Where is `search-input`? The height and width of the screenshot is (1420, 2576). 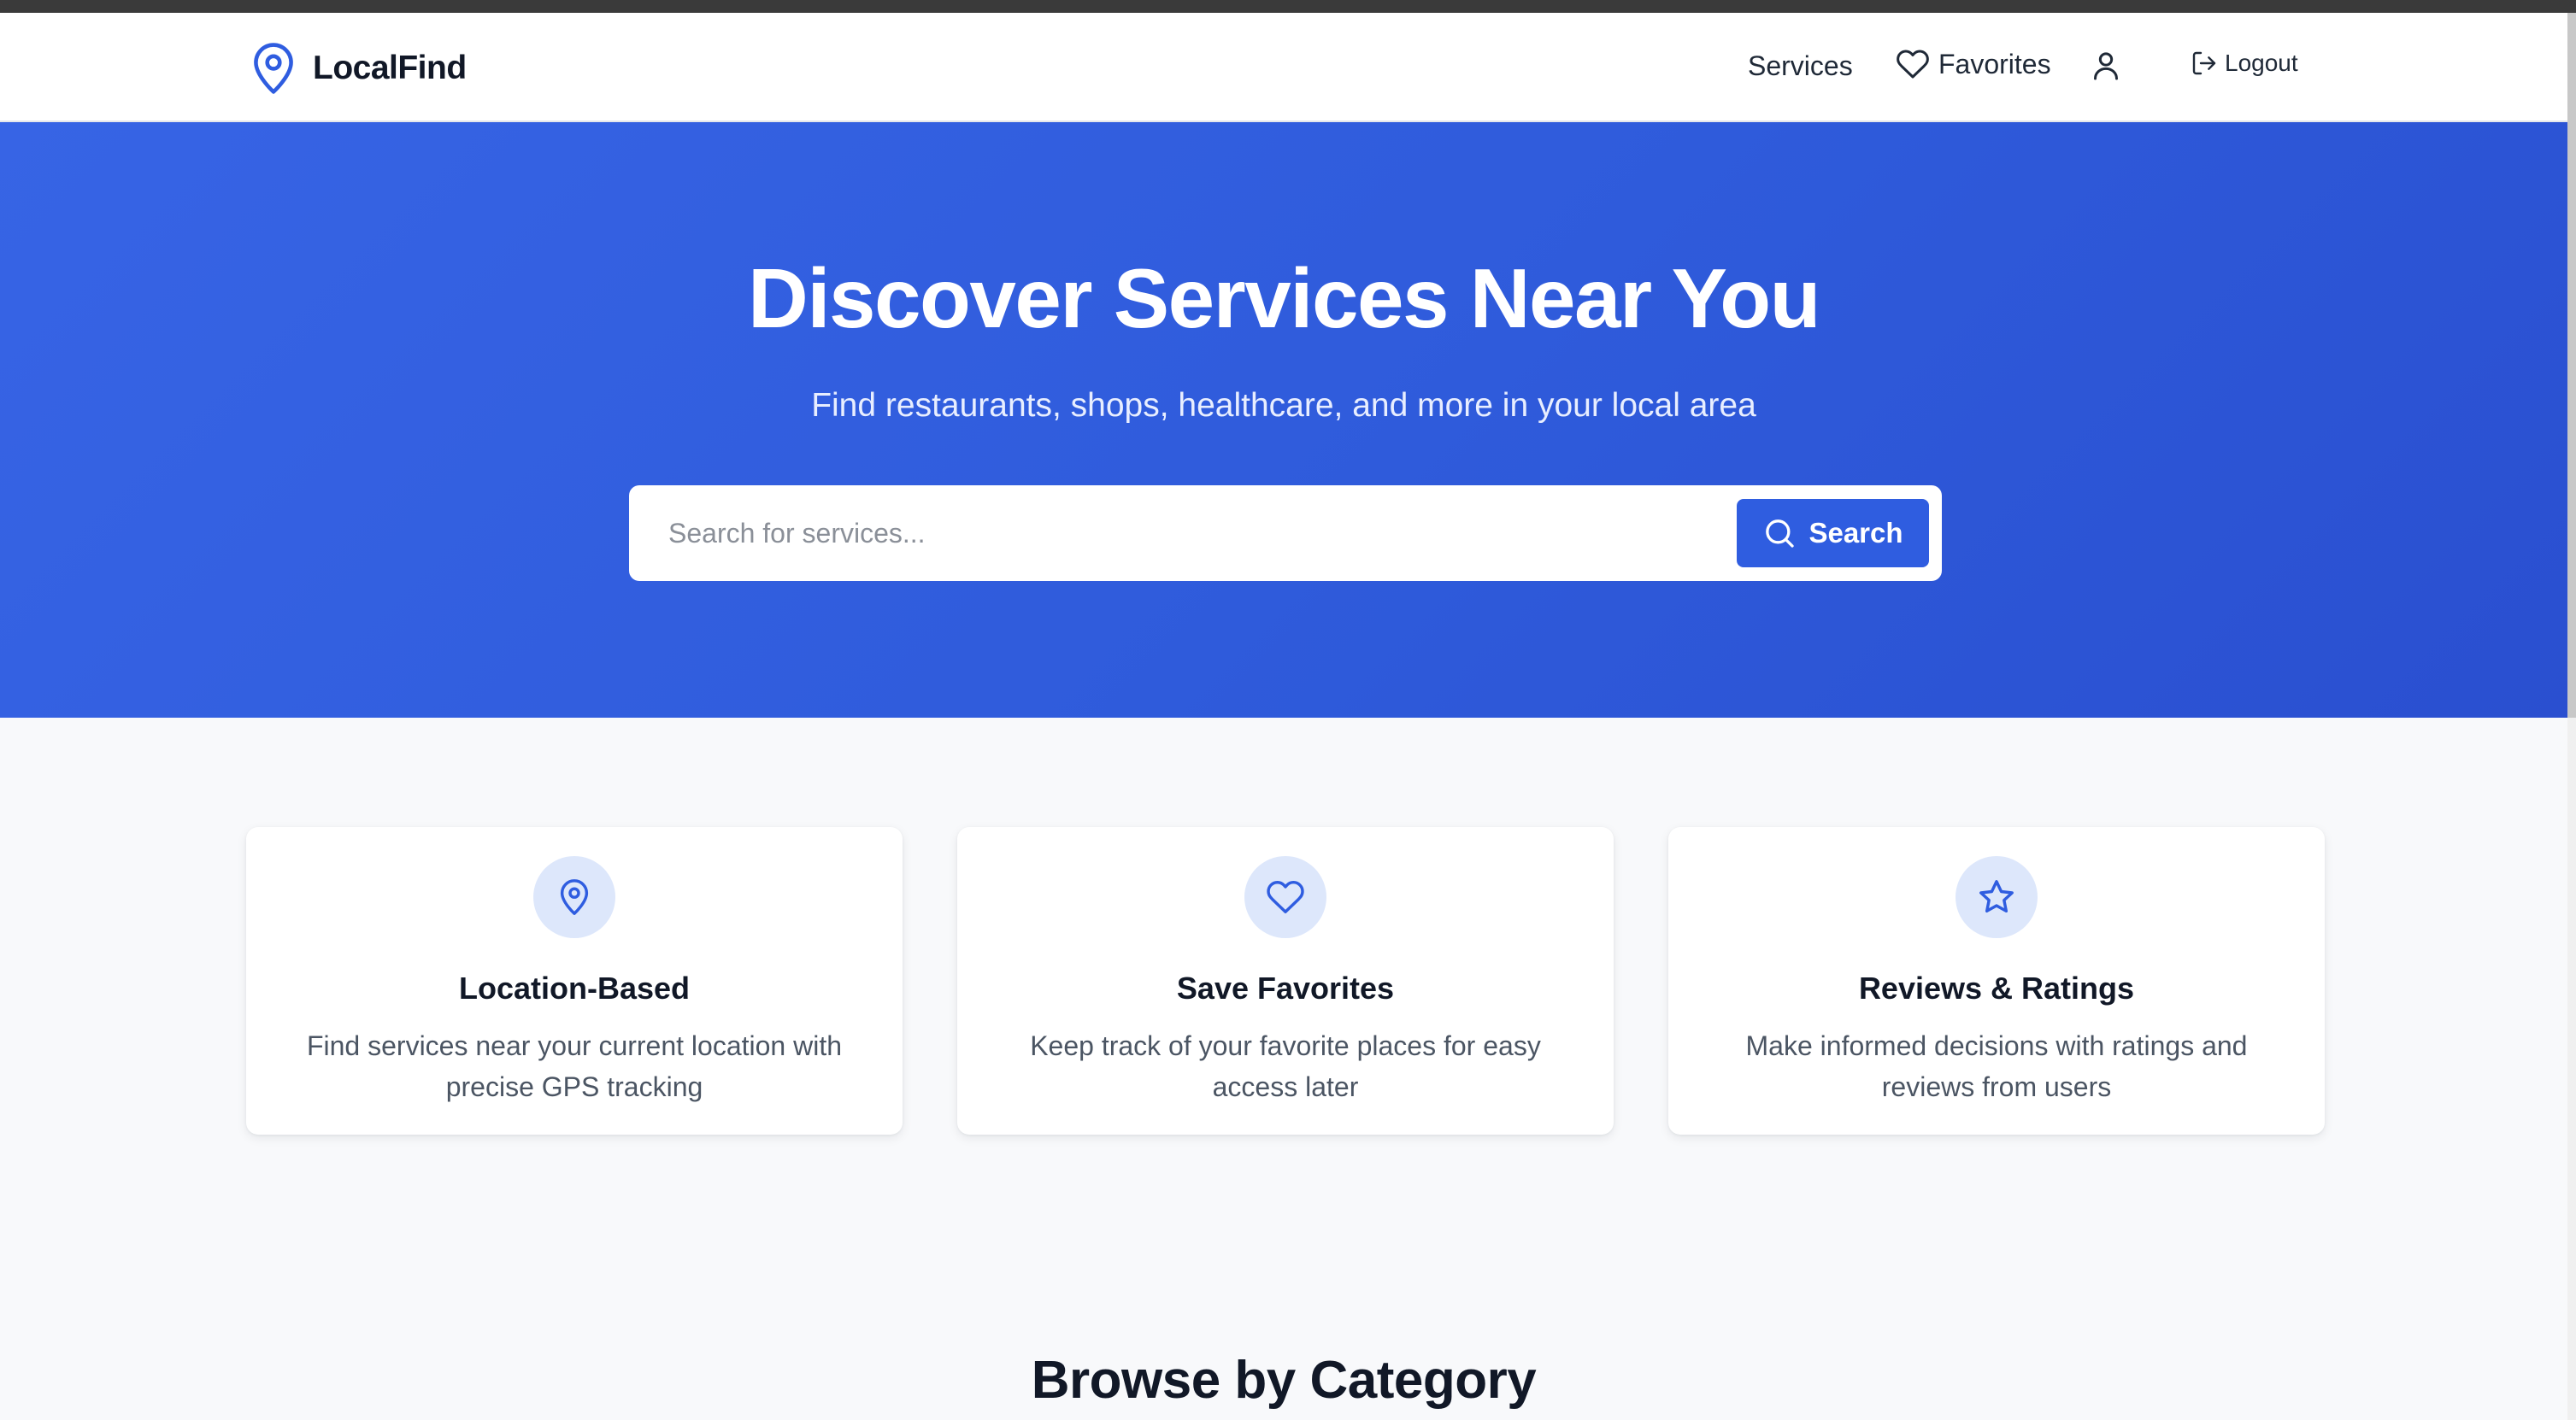 search-input is located at coordinates (1159, 533).